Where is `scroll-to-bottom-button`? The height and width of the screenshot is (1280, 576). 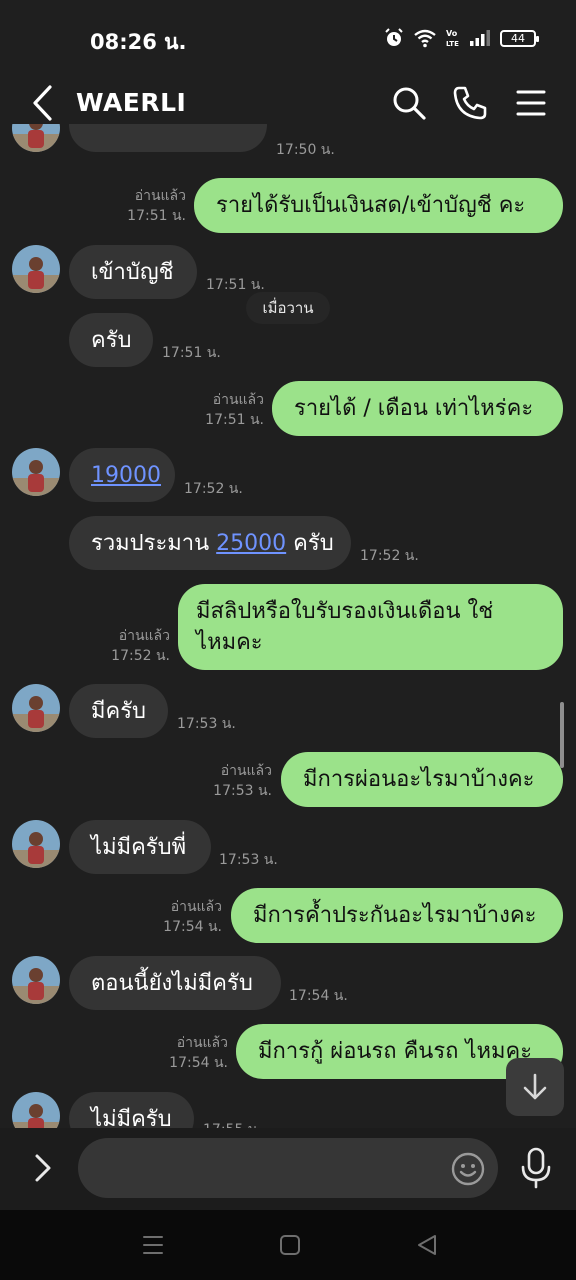
scroll-to-bottom-button is located at coordinates (535, 1087).